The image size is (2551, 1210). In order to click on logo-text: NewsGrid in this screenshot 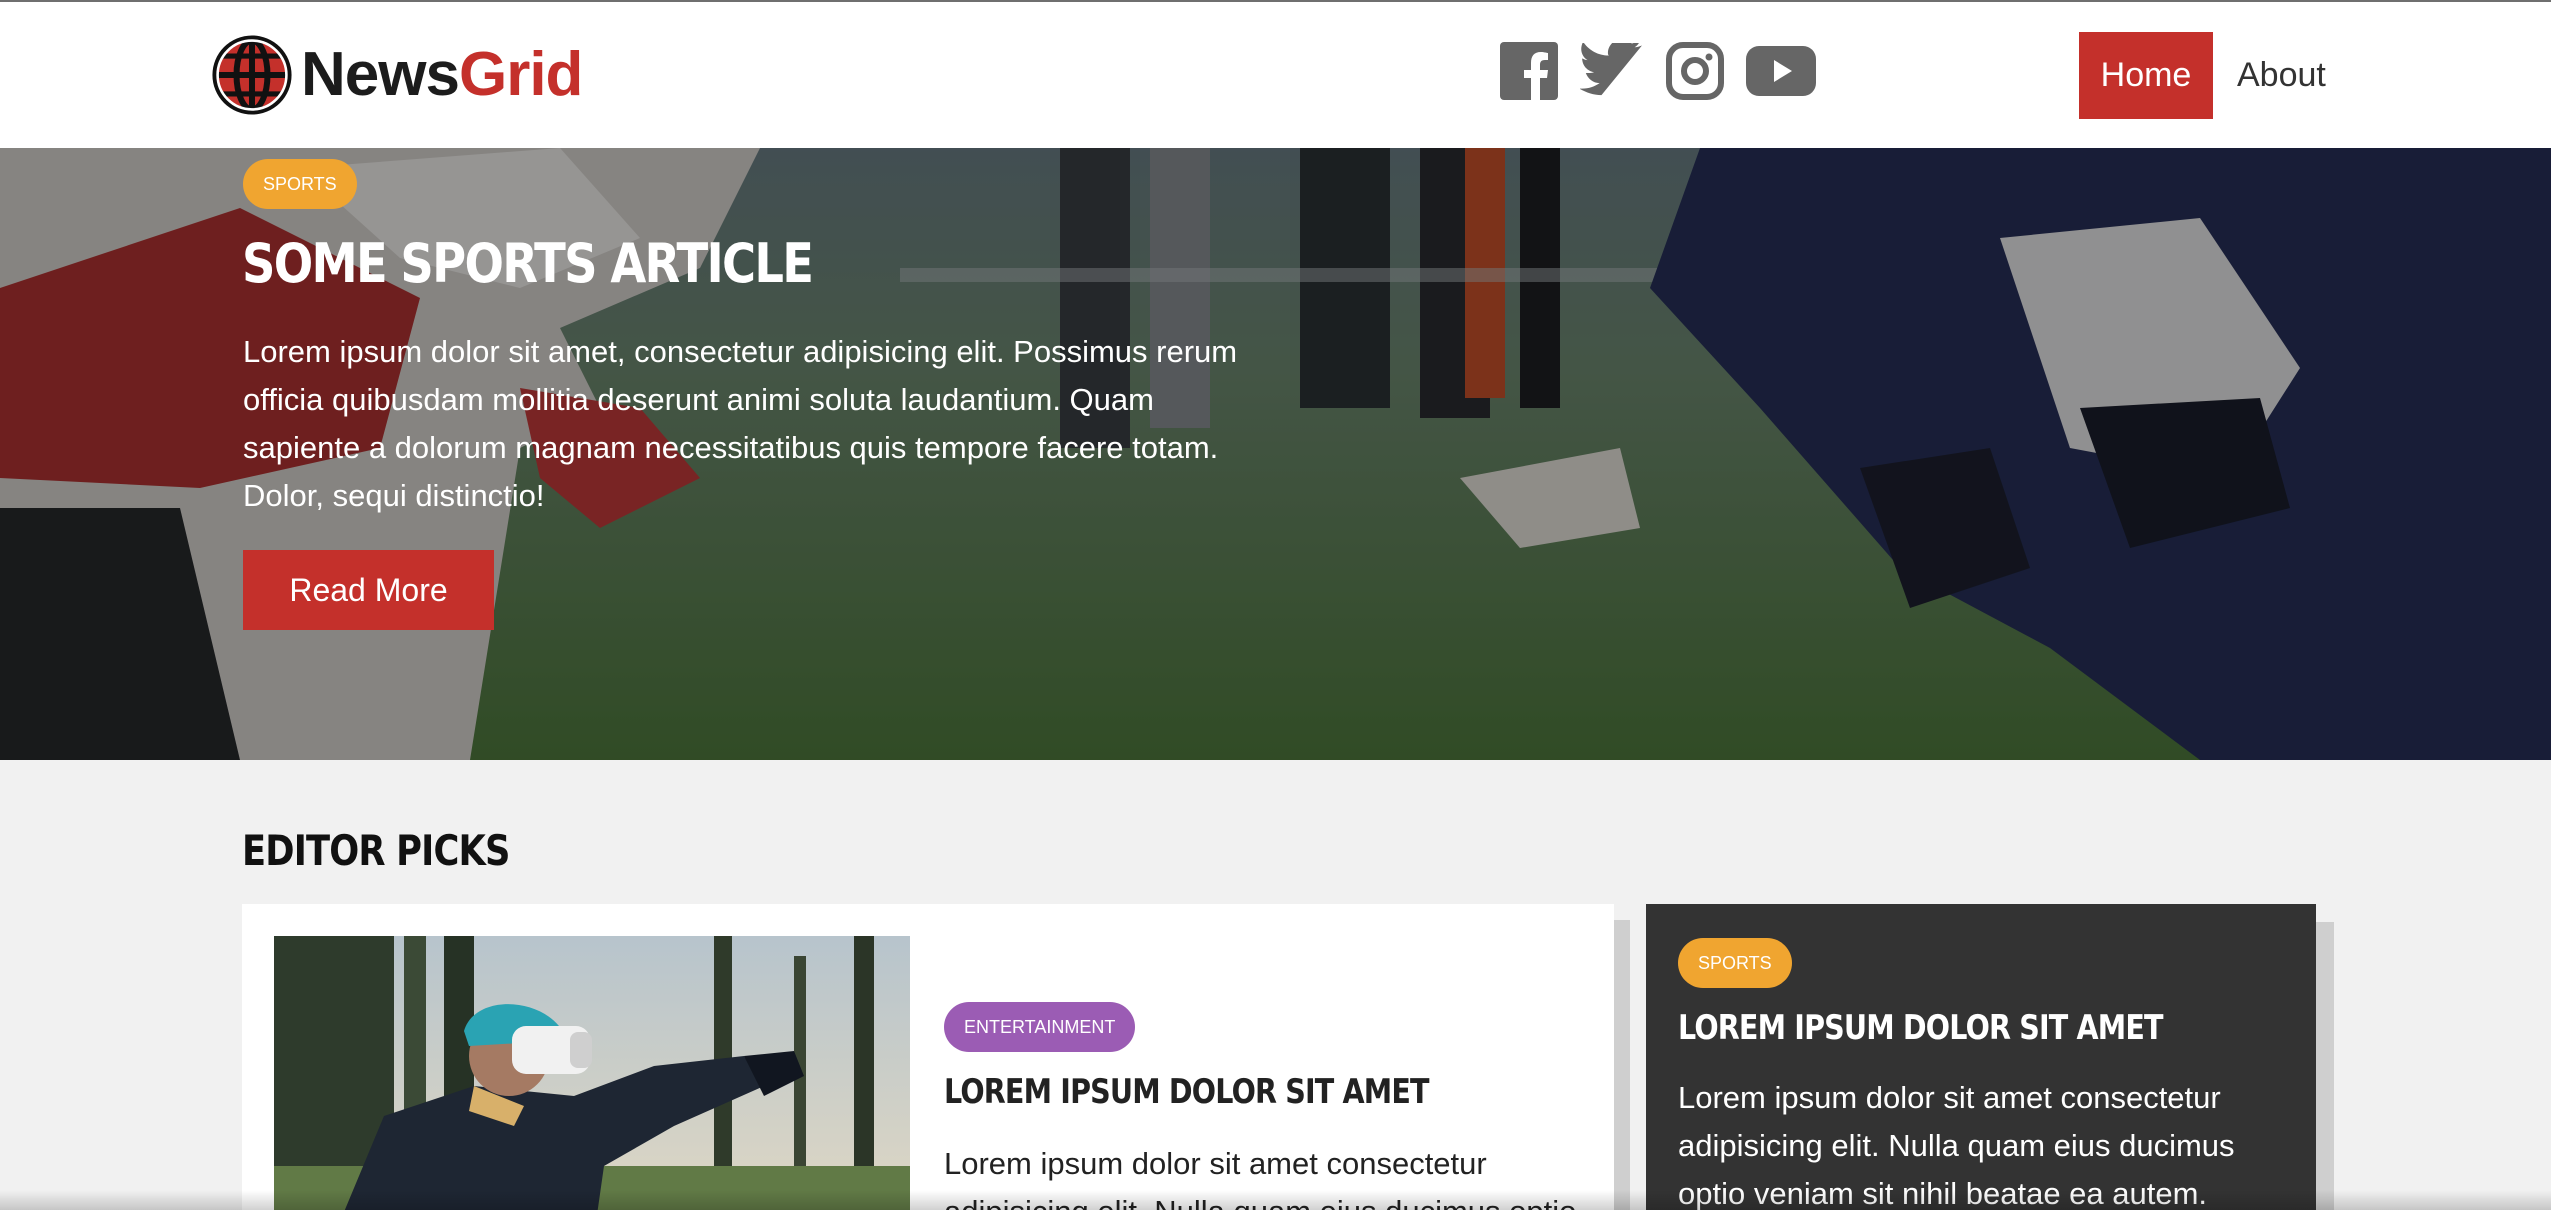, I will do `click(442, 75)`.